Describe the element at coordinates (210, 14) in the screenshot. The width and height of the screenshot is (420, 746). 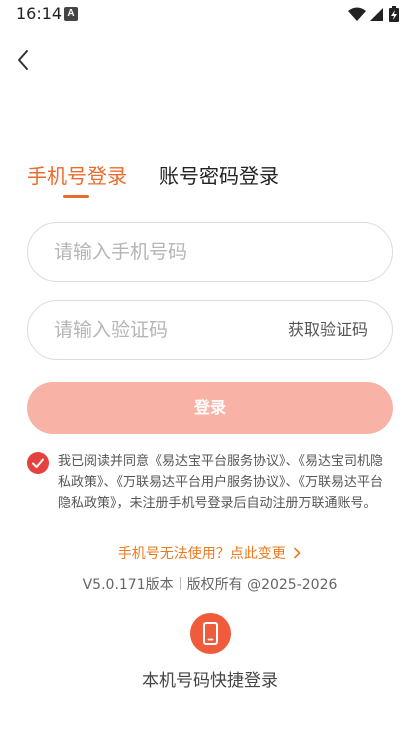
I see `status-bar: 16:14 A` at that location.